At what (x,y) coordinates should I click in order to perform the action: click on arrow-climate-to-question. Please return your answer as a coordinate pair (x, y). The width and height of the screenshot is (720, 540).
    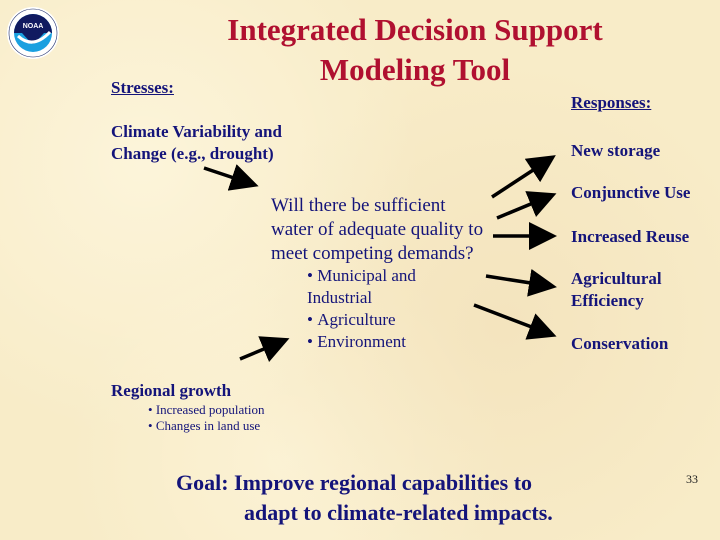
    Looking at the image, I should click on (231, 177).